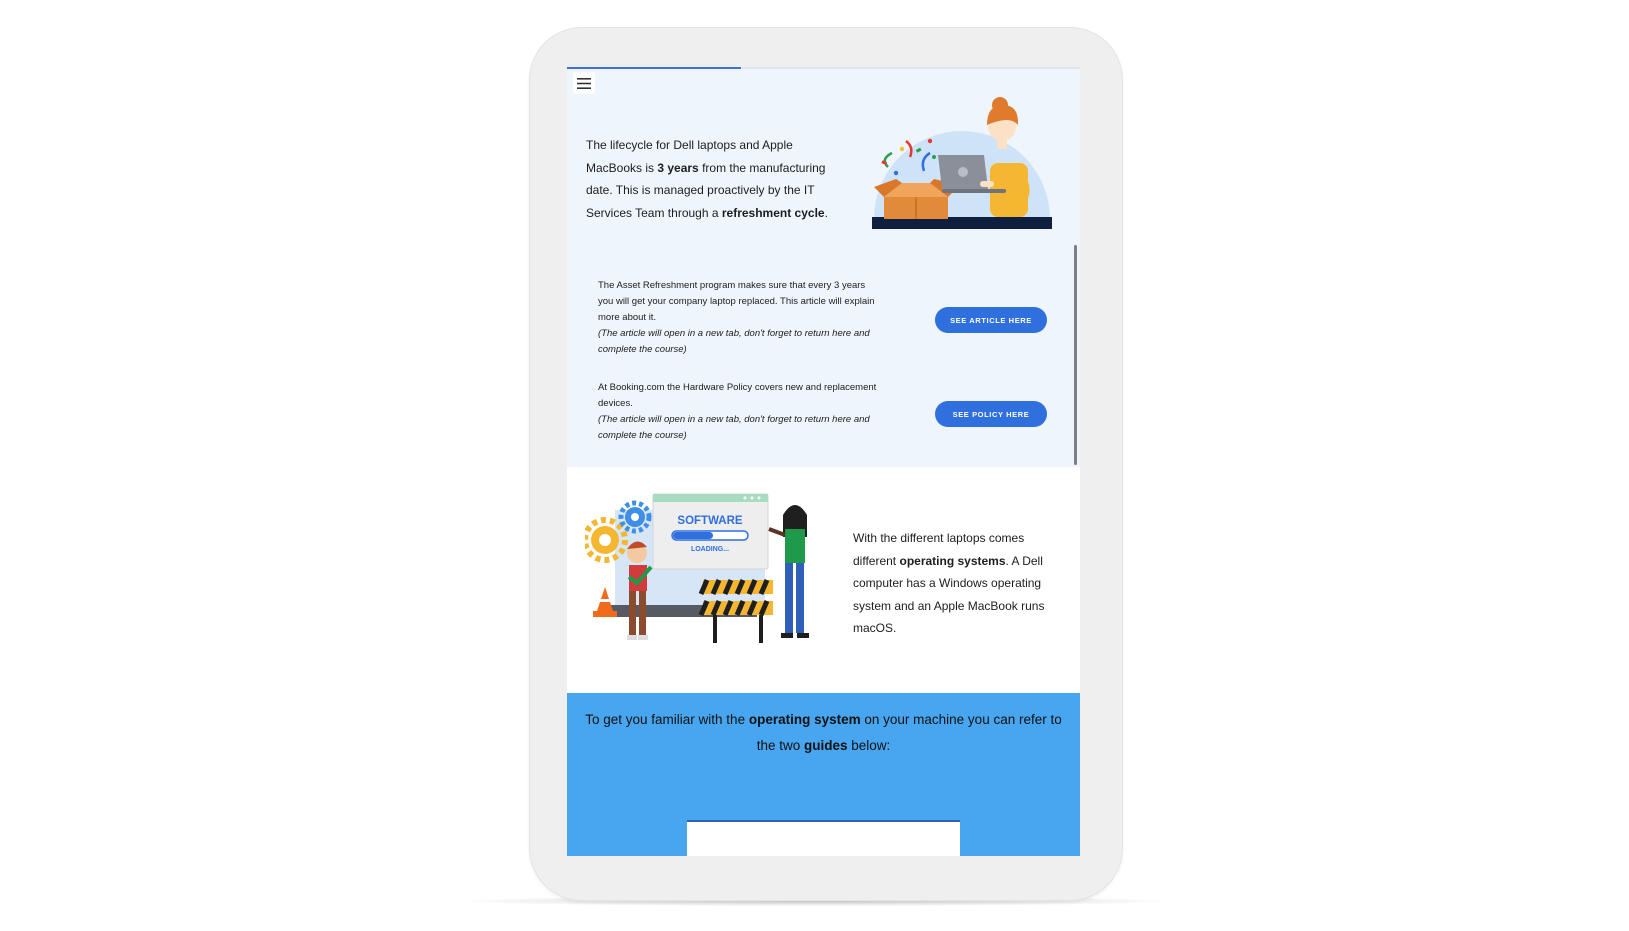  What do you see at coordinates (962, 163) in the screenshot?
I see `laptop-unboxing-illustration` at bounding box center [962, 163].